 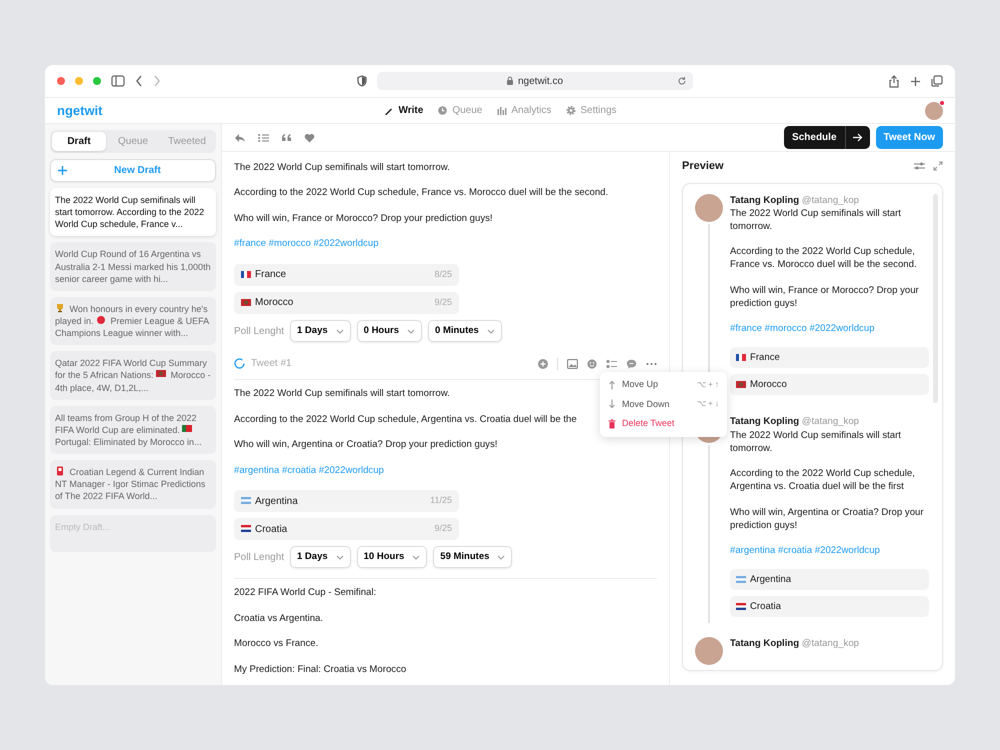 What do you see at coordinates (286, 137) in the screenshot?
I see `quote-icon` at bounding box center [286, 137].